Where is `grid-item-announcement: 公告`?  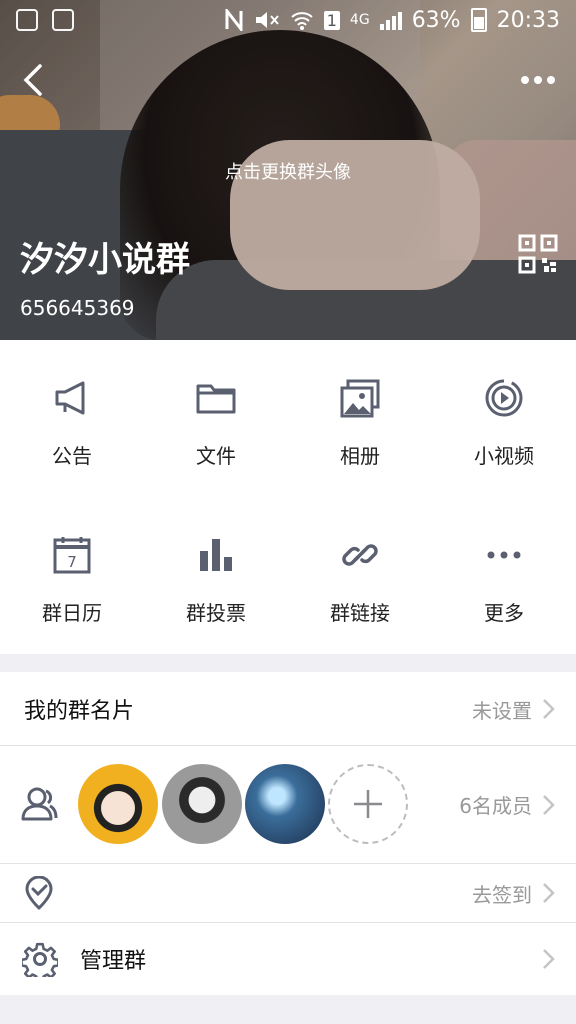
grid-item-announcement: 公告 is located at coordinates (72, 418).